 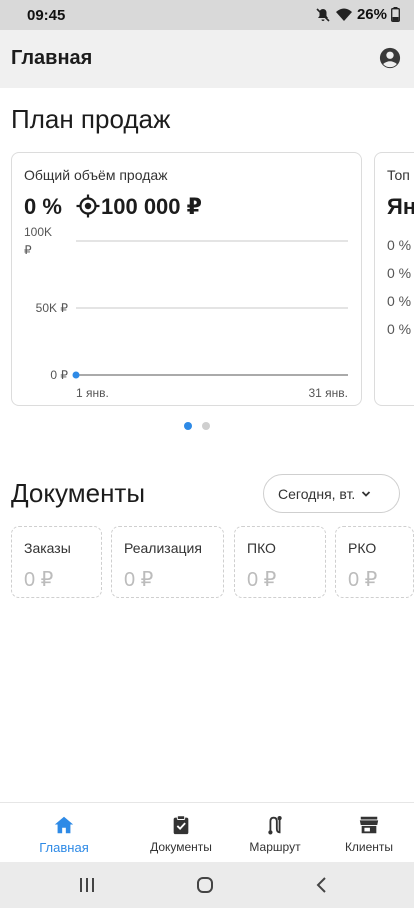 What do you see at coordinates (91, 119) in the screenshot?
I see `sales-plan-title: План продаж` at bounding box center [91, 119].